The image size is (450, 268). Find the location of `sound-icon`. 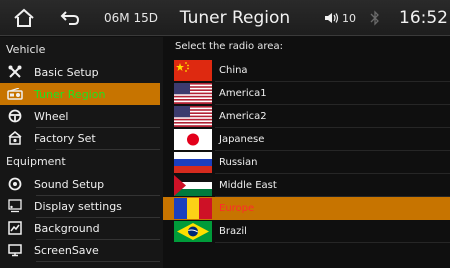

sound-icon is located at coordinates (15, 184).